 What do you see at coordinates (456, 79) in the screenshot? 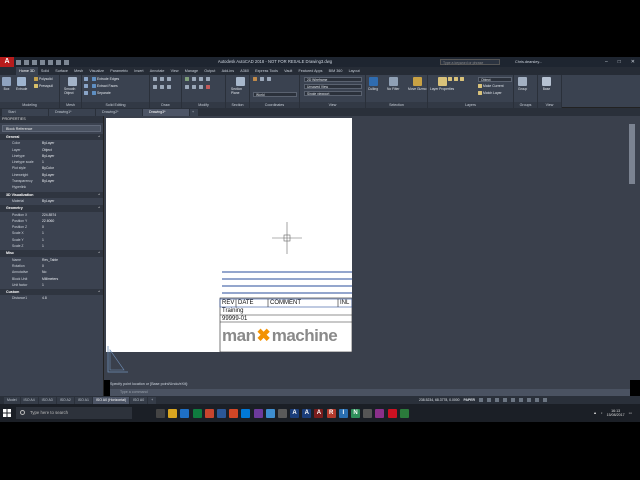
I see `layer-freeze-icon` at bounding box center [456, 79].